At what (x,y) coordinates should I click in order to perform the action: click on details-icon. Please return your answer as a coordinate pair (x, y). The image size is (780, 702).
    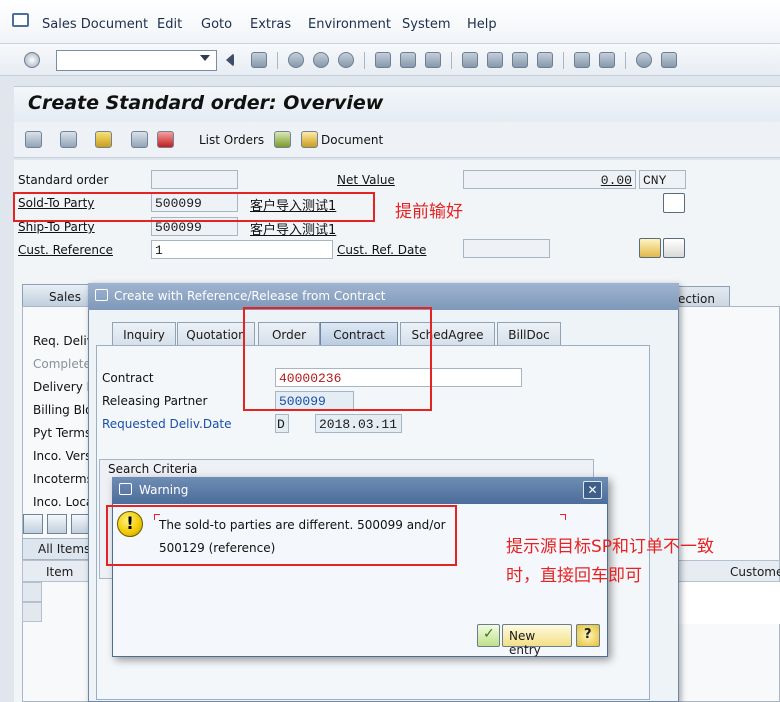
    Looking at the image, I should click on (33, 524).